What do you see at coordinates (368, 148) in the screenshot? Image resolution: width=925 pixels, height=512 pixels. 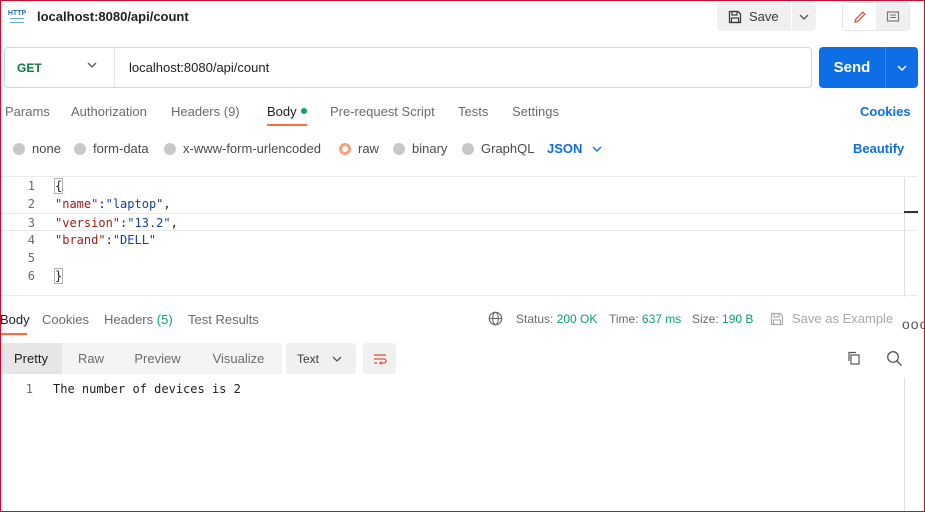 I see `radio-label: raw` at bounding box center [368, 148].